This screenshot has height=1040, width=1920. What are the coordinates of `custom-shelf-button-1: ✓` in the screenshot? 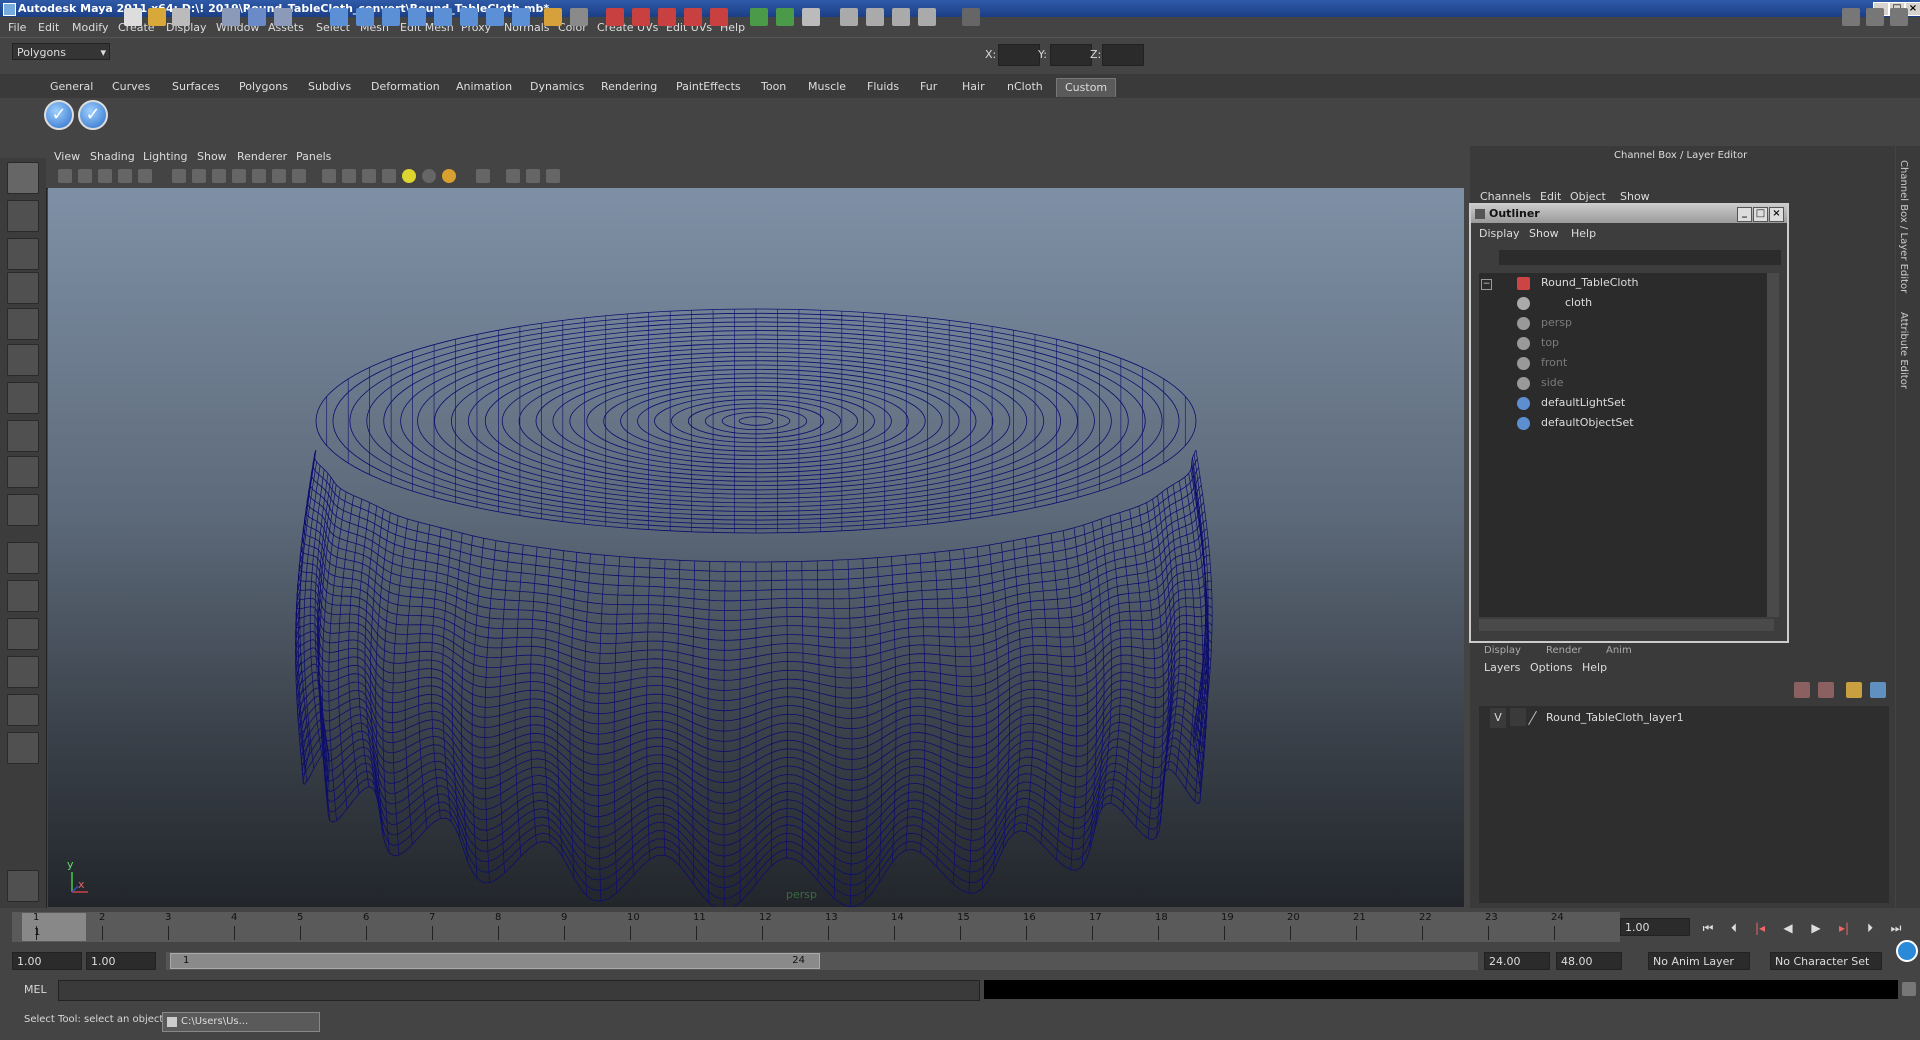 It's located at (59, 115).